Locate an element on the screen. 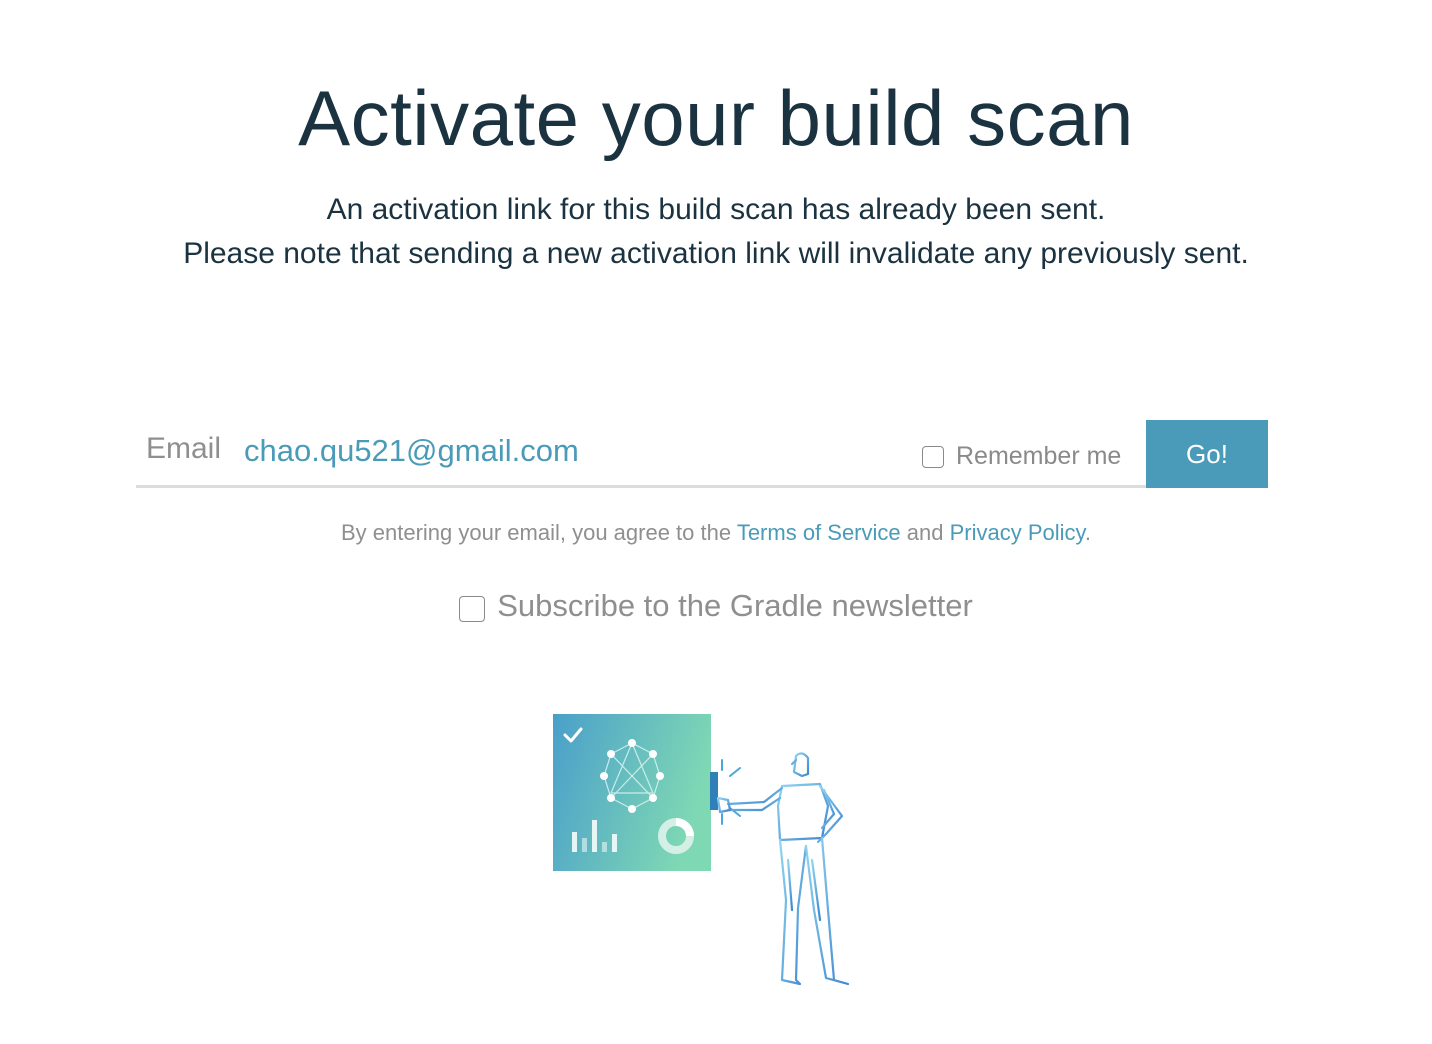 The height and width of the screenshot is (1044, 1432). terms-prefix: By entering your email, you agree to the is located at coordinates (538, 532).